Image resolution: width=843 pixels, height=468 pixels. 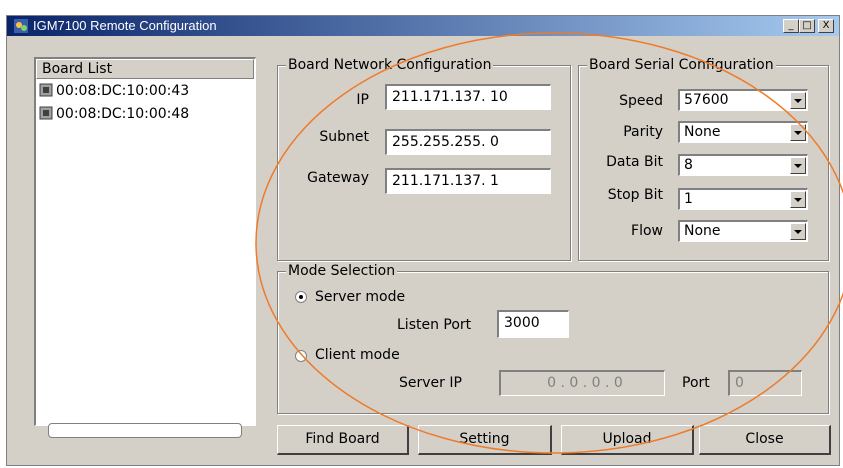 What do you see at coordinates (434, 325) in the screenshot?
I see `listen-port-label: Listen Port` at bounding box center [434, 325].